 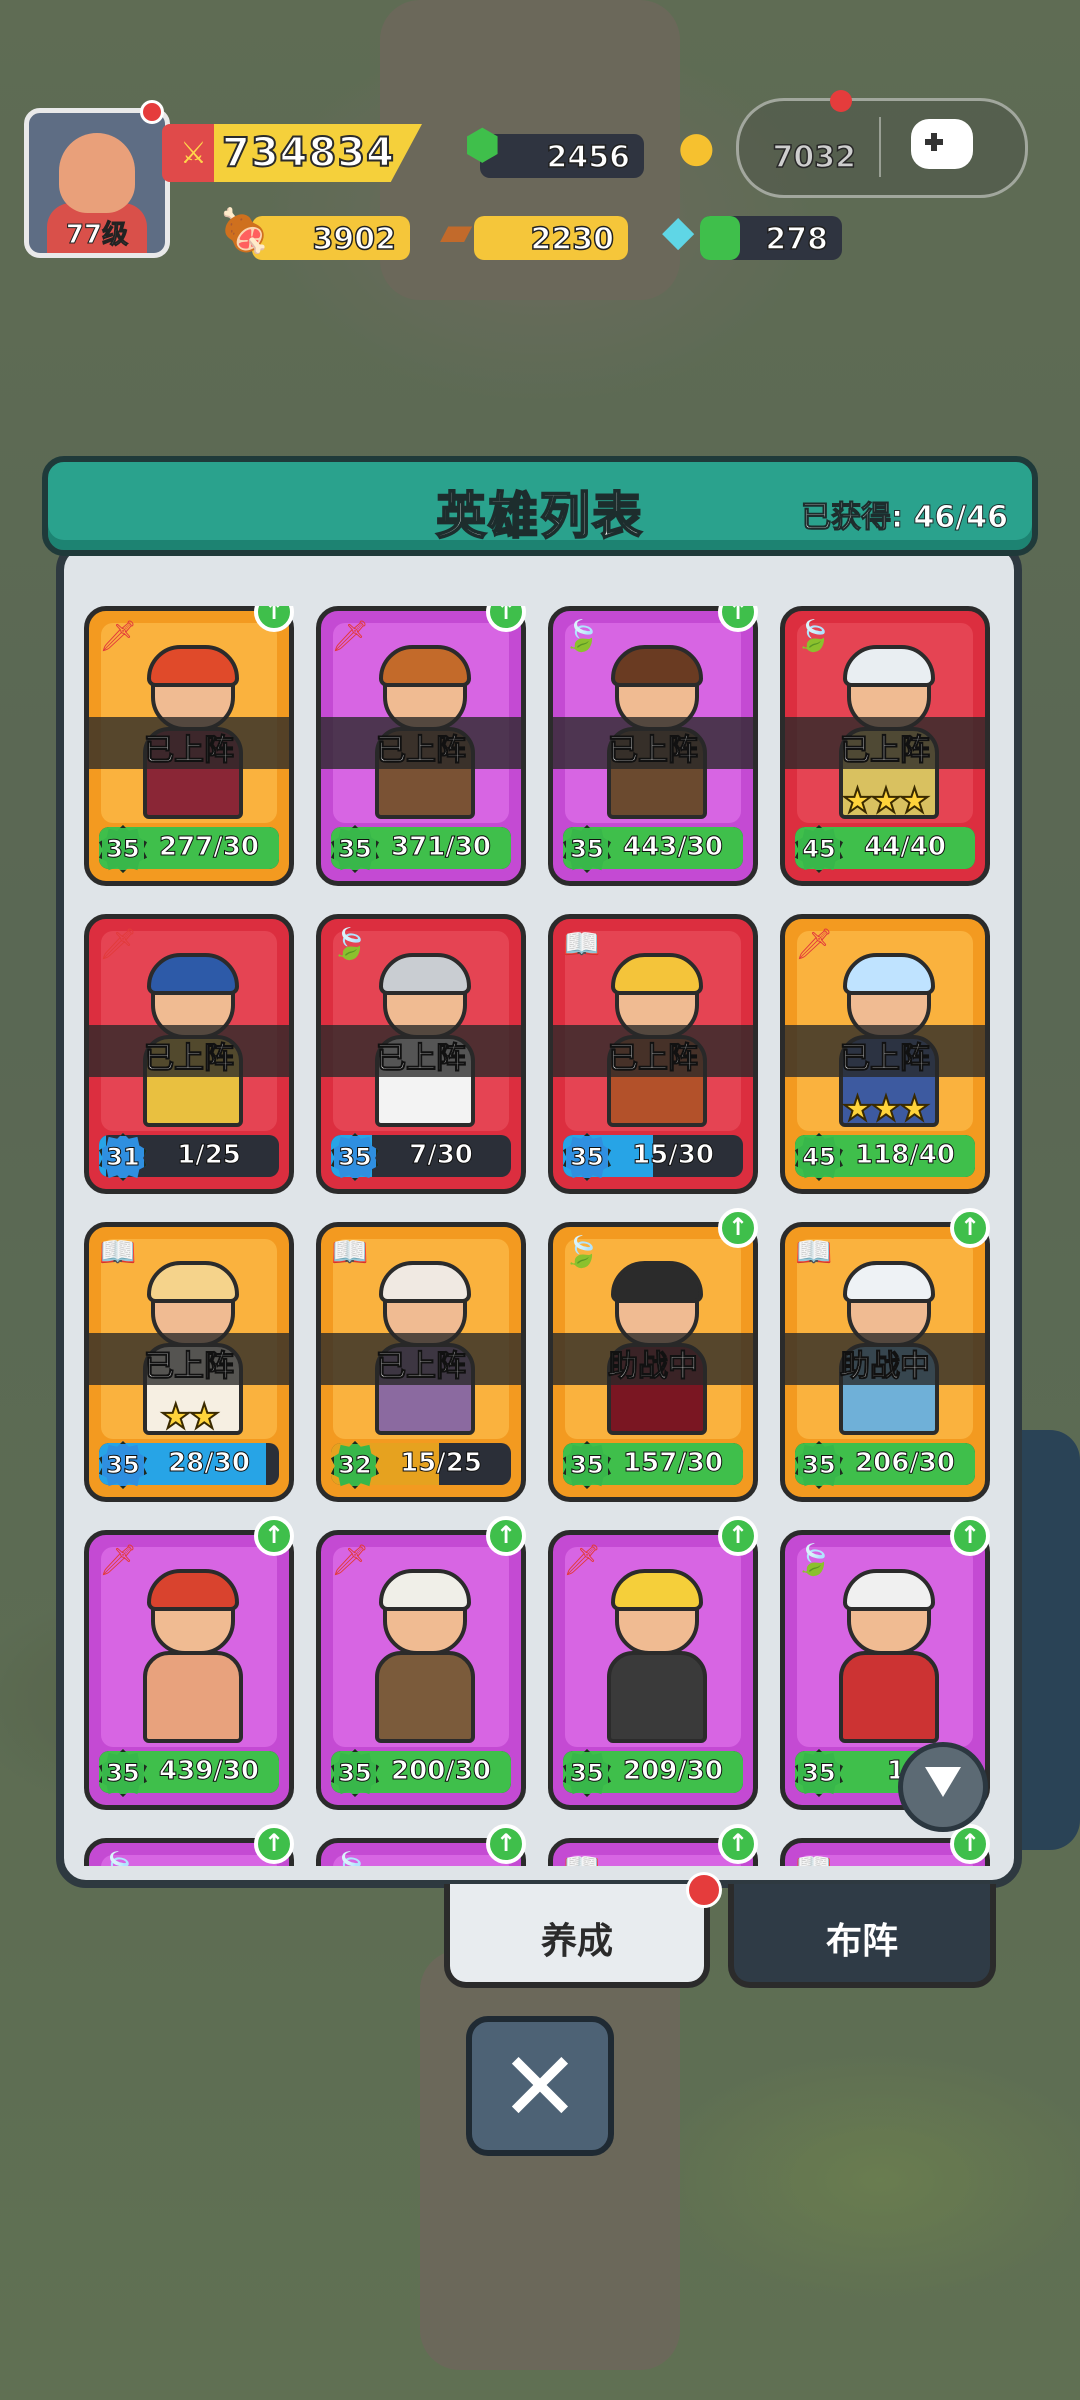 I want to click on player-avatar: 77级, so click(x=97, y=183).